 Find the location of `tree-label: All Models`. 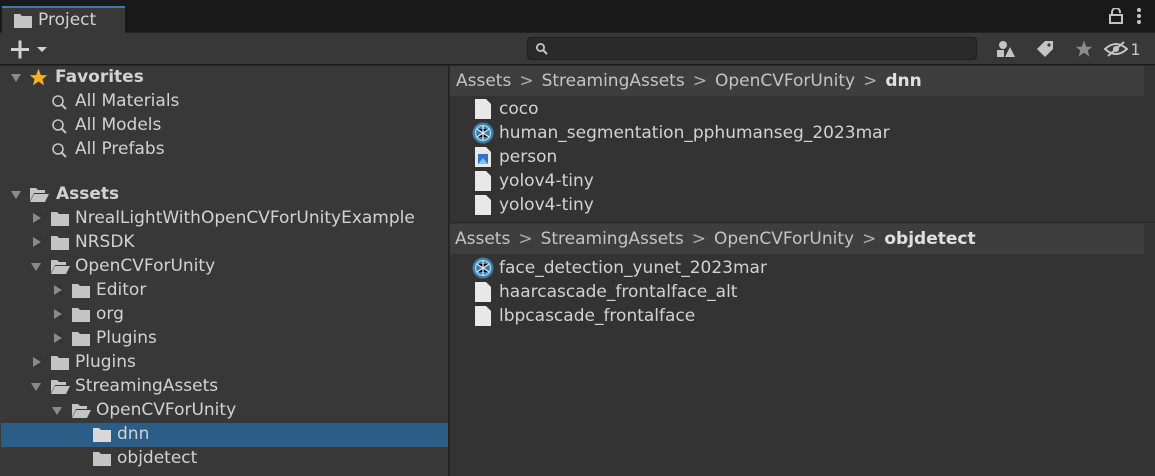

tree-label: All Models is located at coordinates (118, 125).